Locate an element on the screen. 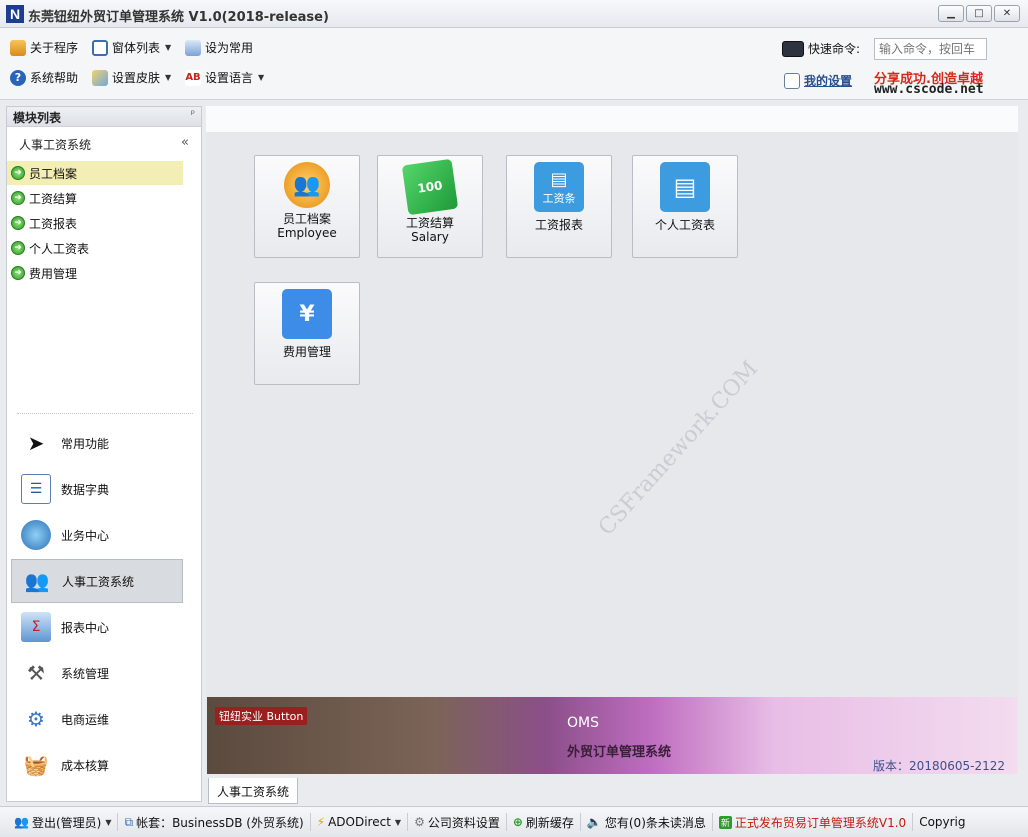 The width and height of the screenshot is (1028, 837). refresh-cache-button: ⊕ 刷新缓存 is located at coordinates (544, 822).